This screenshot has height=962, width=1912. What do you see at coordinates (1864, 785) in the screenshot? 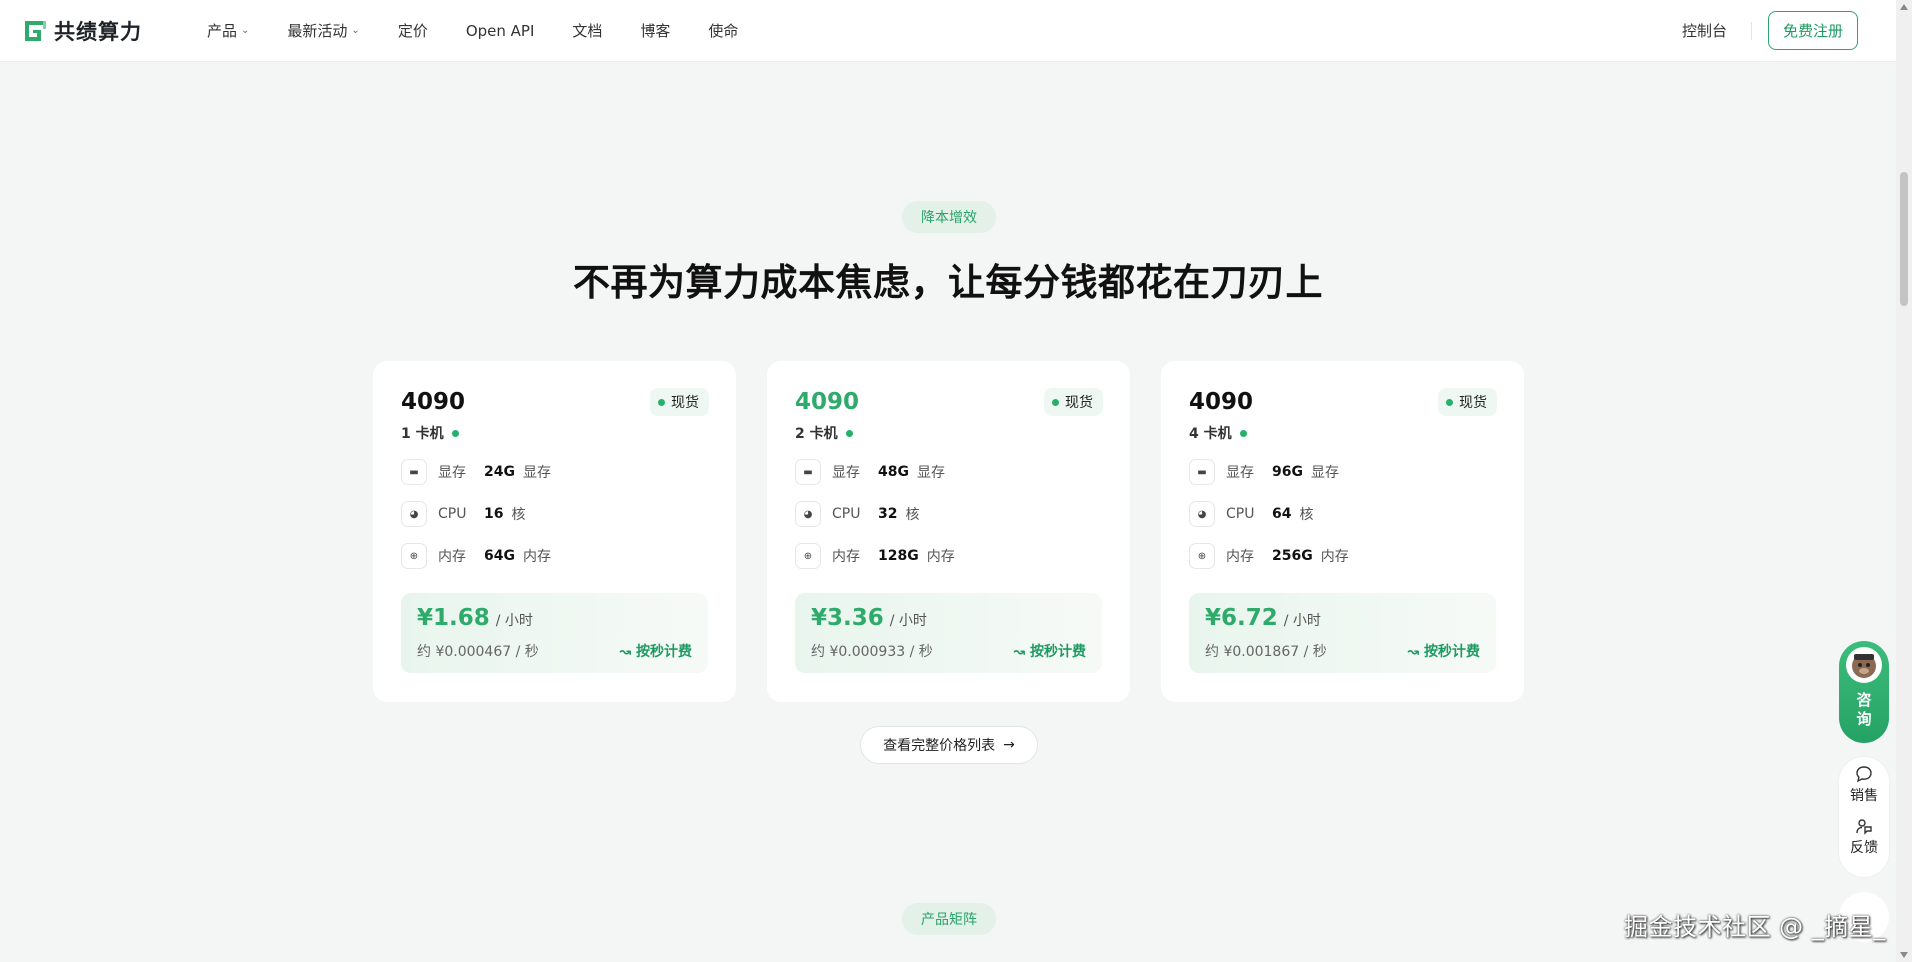
I see `sales-button: 销售` at bounding box center [1864, 785].